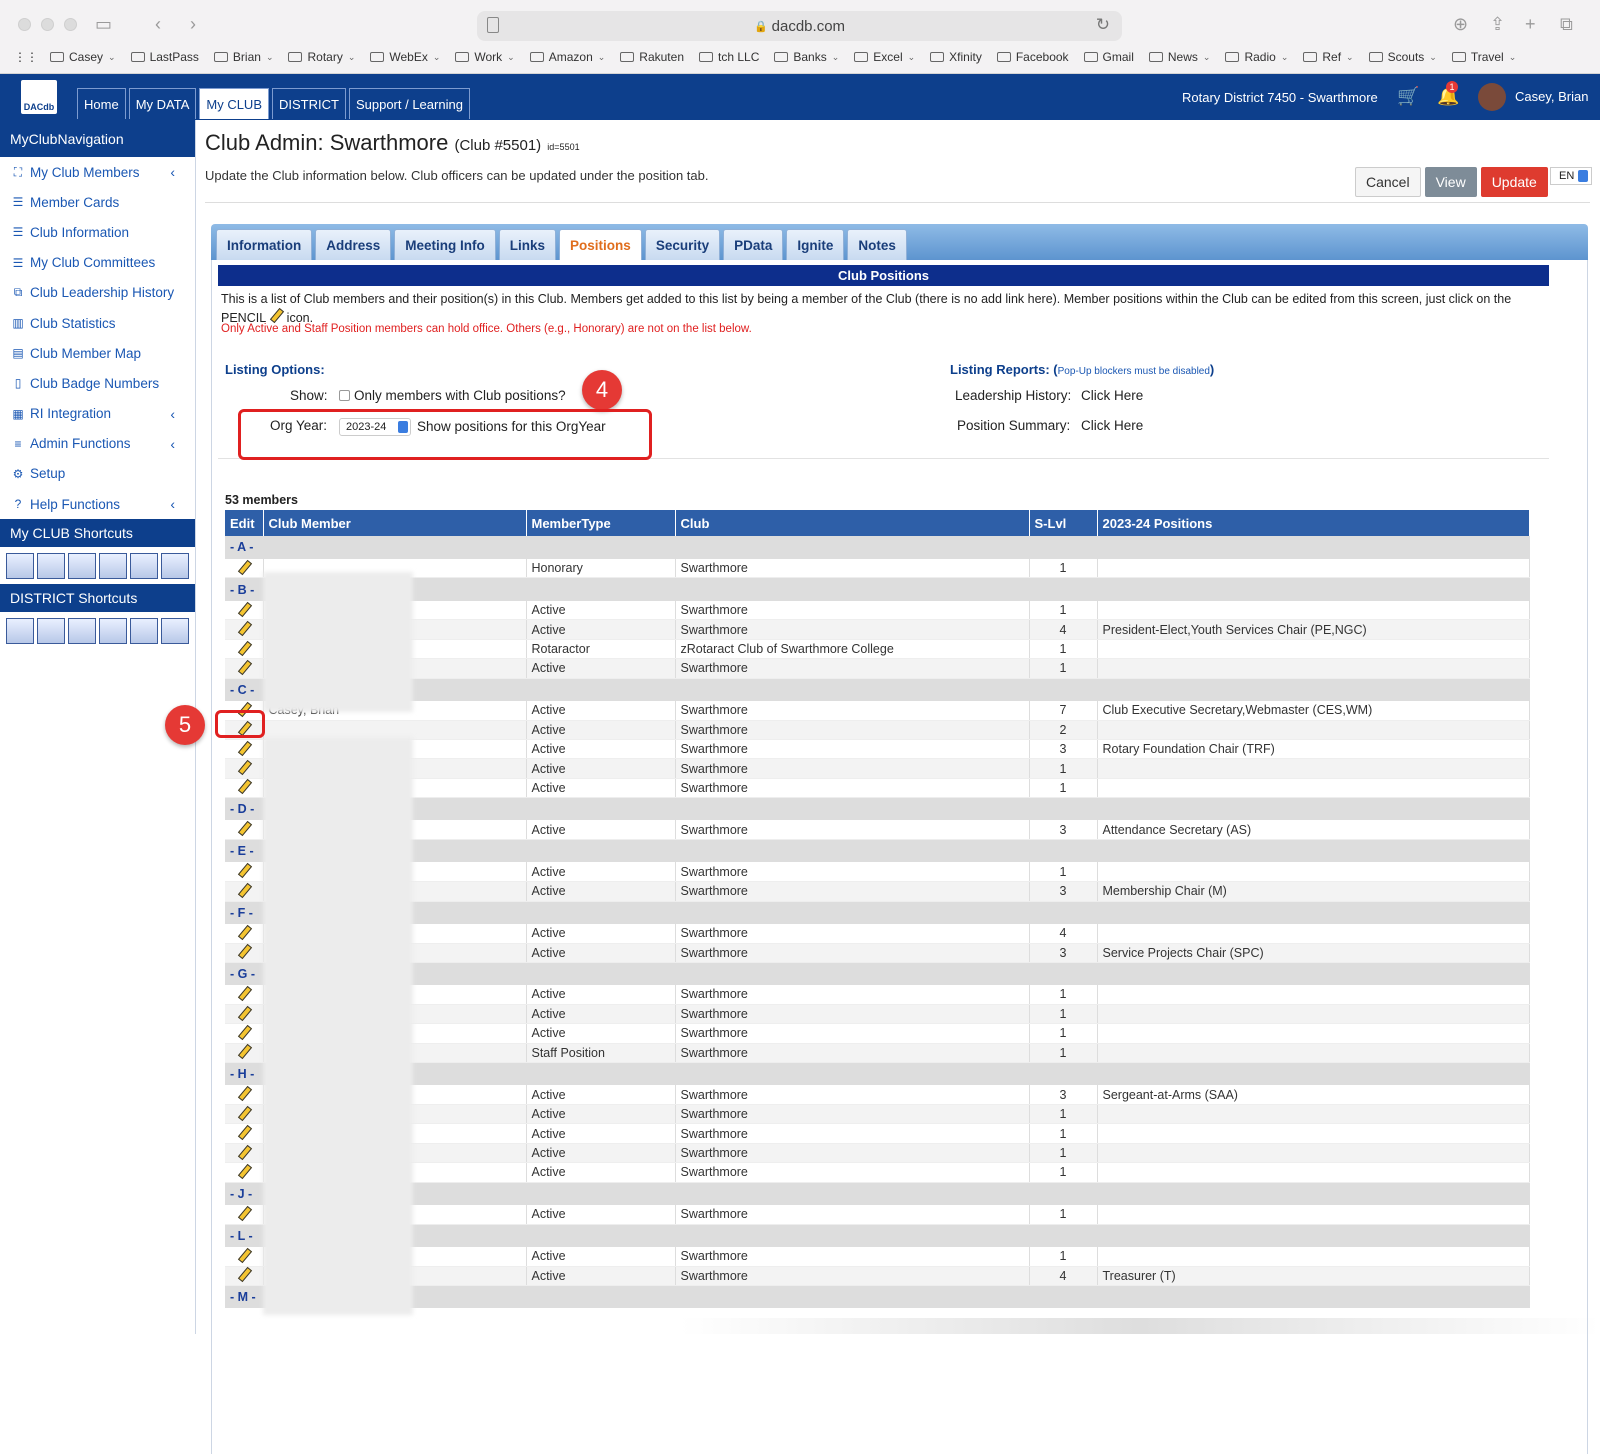  Describe the element at coordinates (175, 631) in the screenshot. I see `district-shortcut-6-icon` at that location.